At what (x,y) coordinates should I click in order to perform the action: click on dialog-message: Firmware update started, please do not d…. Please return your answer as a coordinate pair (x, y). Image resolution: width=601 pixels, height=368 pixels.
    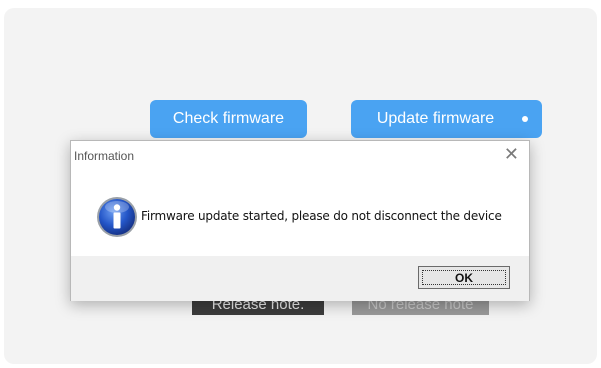
    Looking at the image, I should click on (321, 216).